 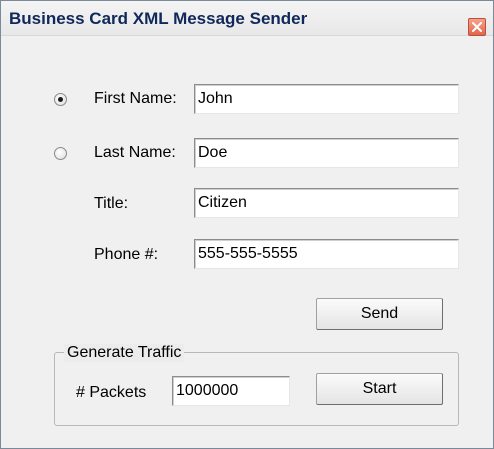 I want to click on close-icon, so click(x=477, y=27).